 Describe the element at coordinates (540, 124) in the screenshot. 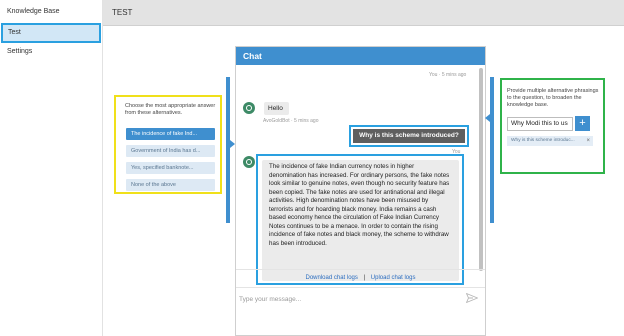

I see `rephrase-input: Why Modi this to us` at that location.